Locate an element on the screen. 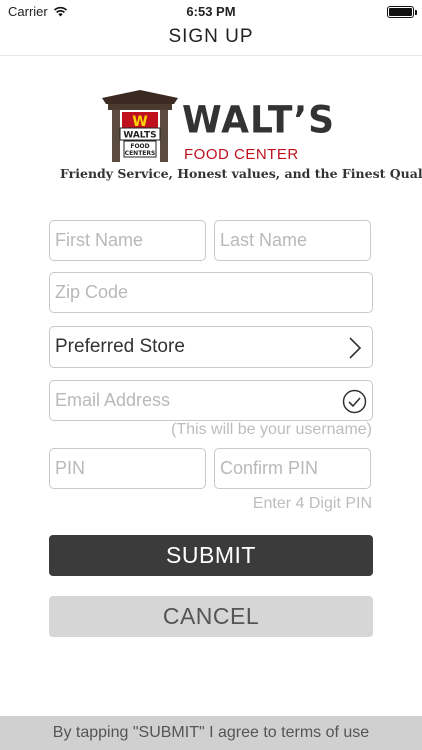 The width and height of the screenshot is (422, 750). last-name-input is located at coordinates (292, 240).